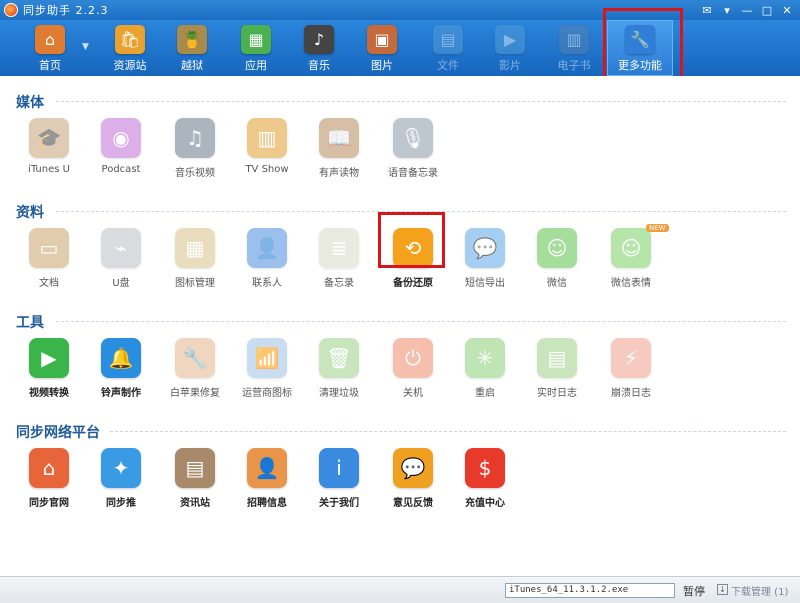  What do you see at coordinates (707, 10) in the screenshot?
I see `message-icon: ✉` at bounding box center [707, 10].